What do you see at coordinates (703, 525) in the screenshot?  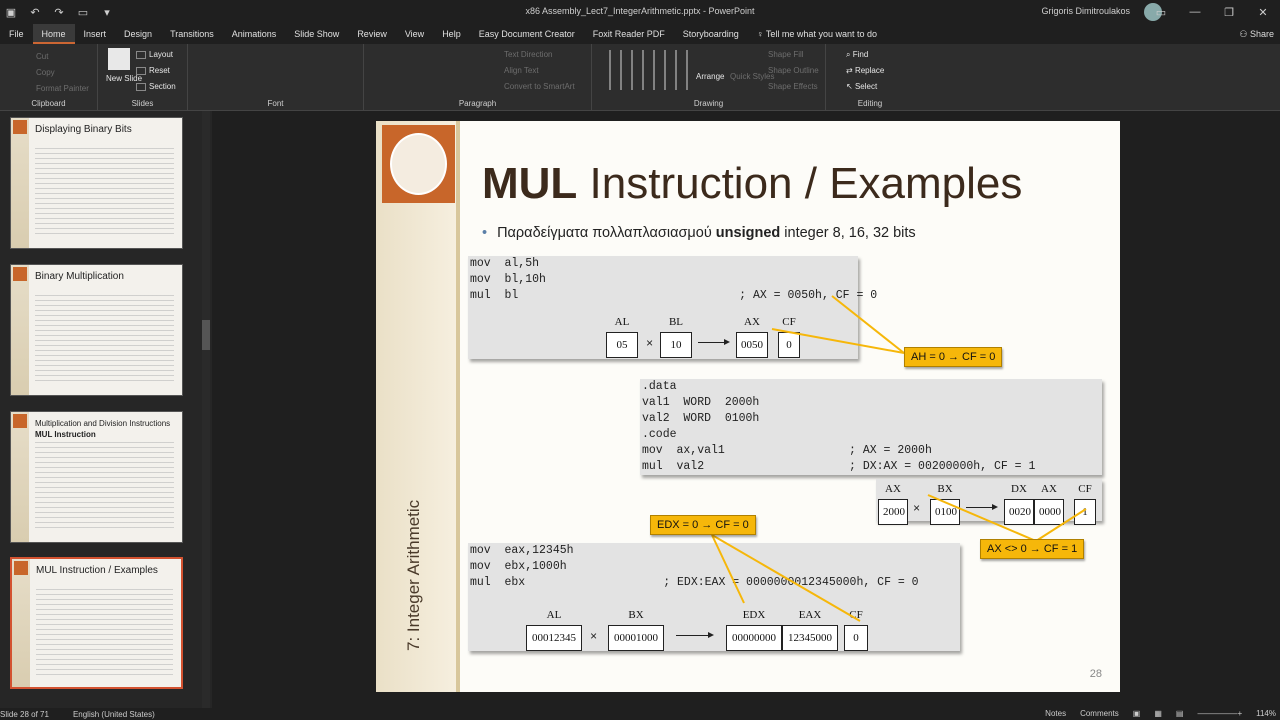 I see `callout-edx-cf: EDX = 0 → CF = 0` at bounding box center [703, 525].